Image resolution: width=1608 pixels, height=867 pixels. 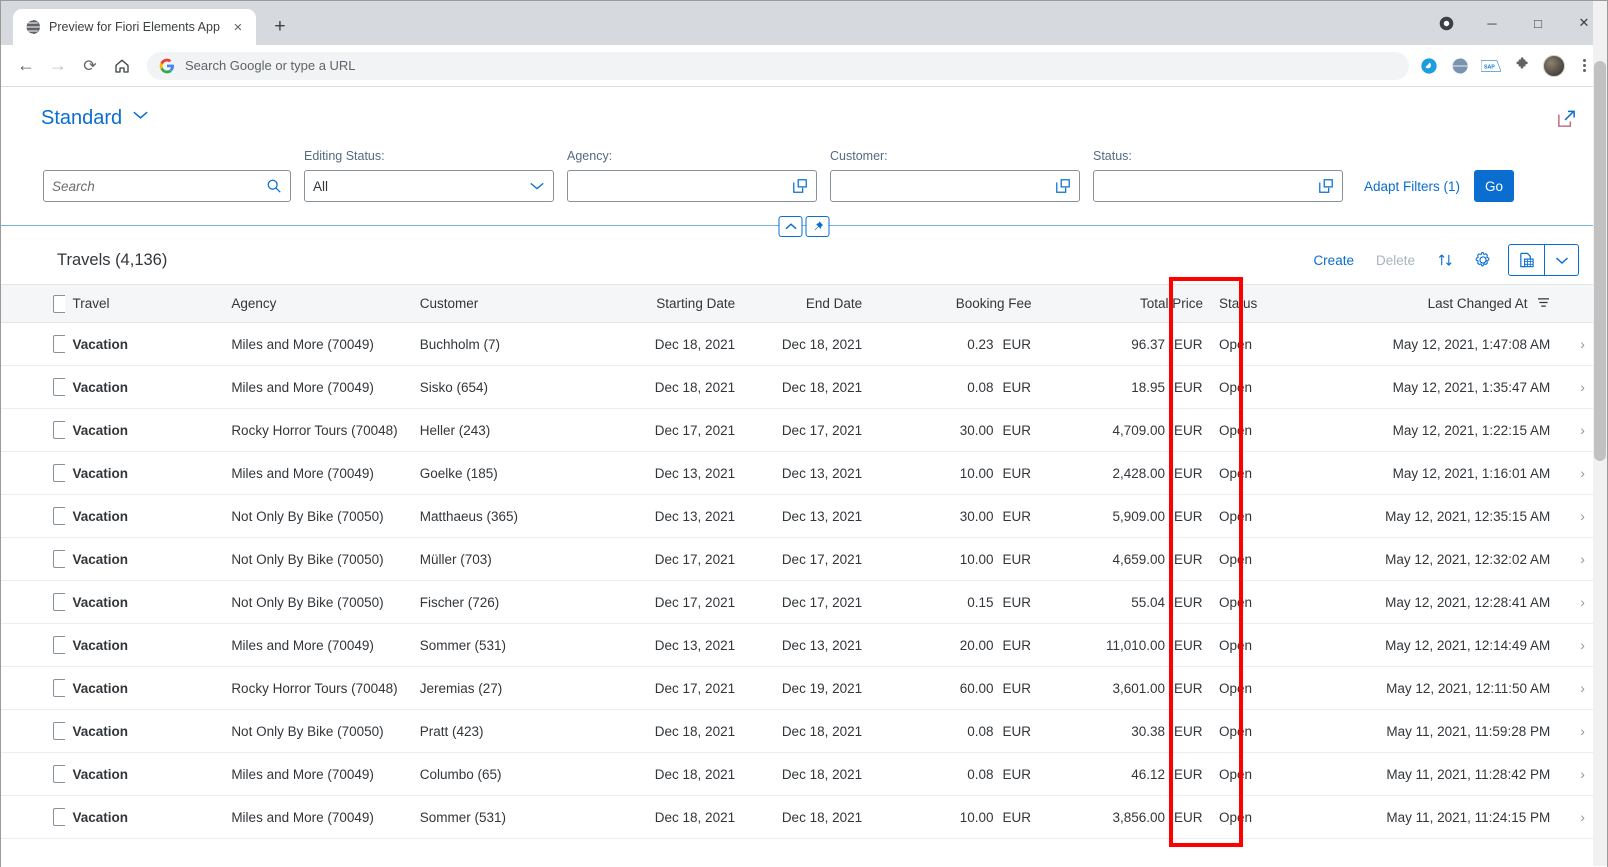 I want to click on share-export-icon, so click(x=1566, y=118).